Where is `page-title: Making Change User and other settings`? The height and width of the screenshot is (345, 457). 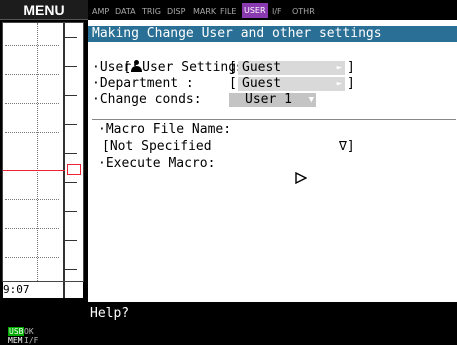
page-title: Making Change User and other settings is located at coordinates (272, 34).